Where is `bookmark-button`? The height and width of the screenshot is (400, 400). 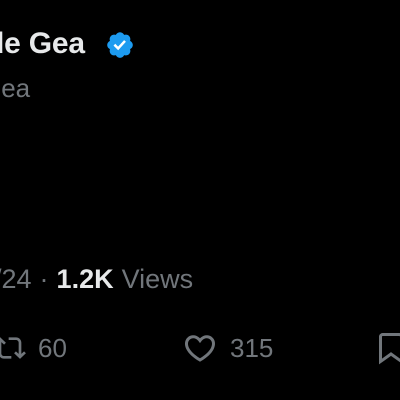 bookmark-button is located at coordinates (387, 348).